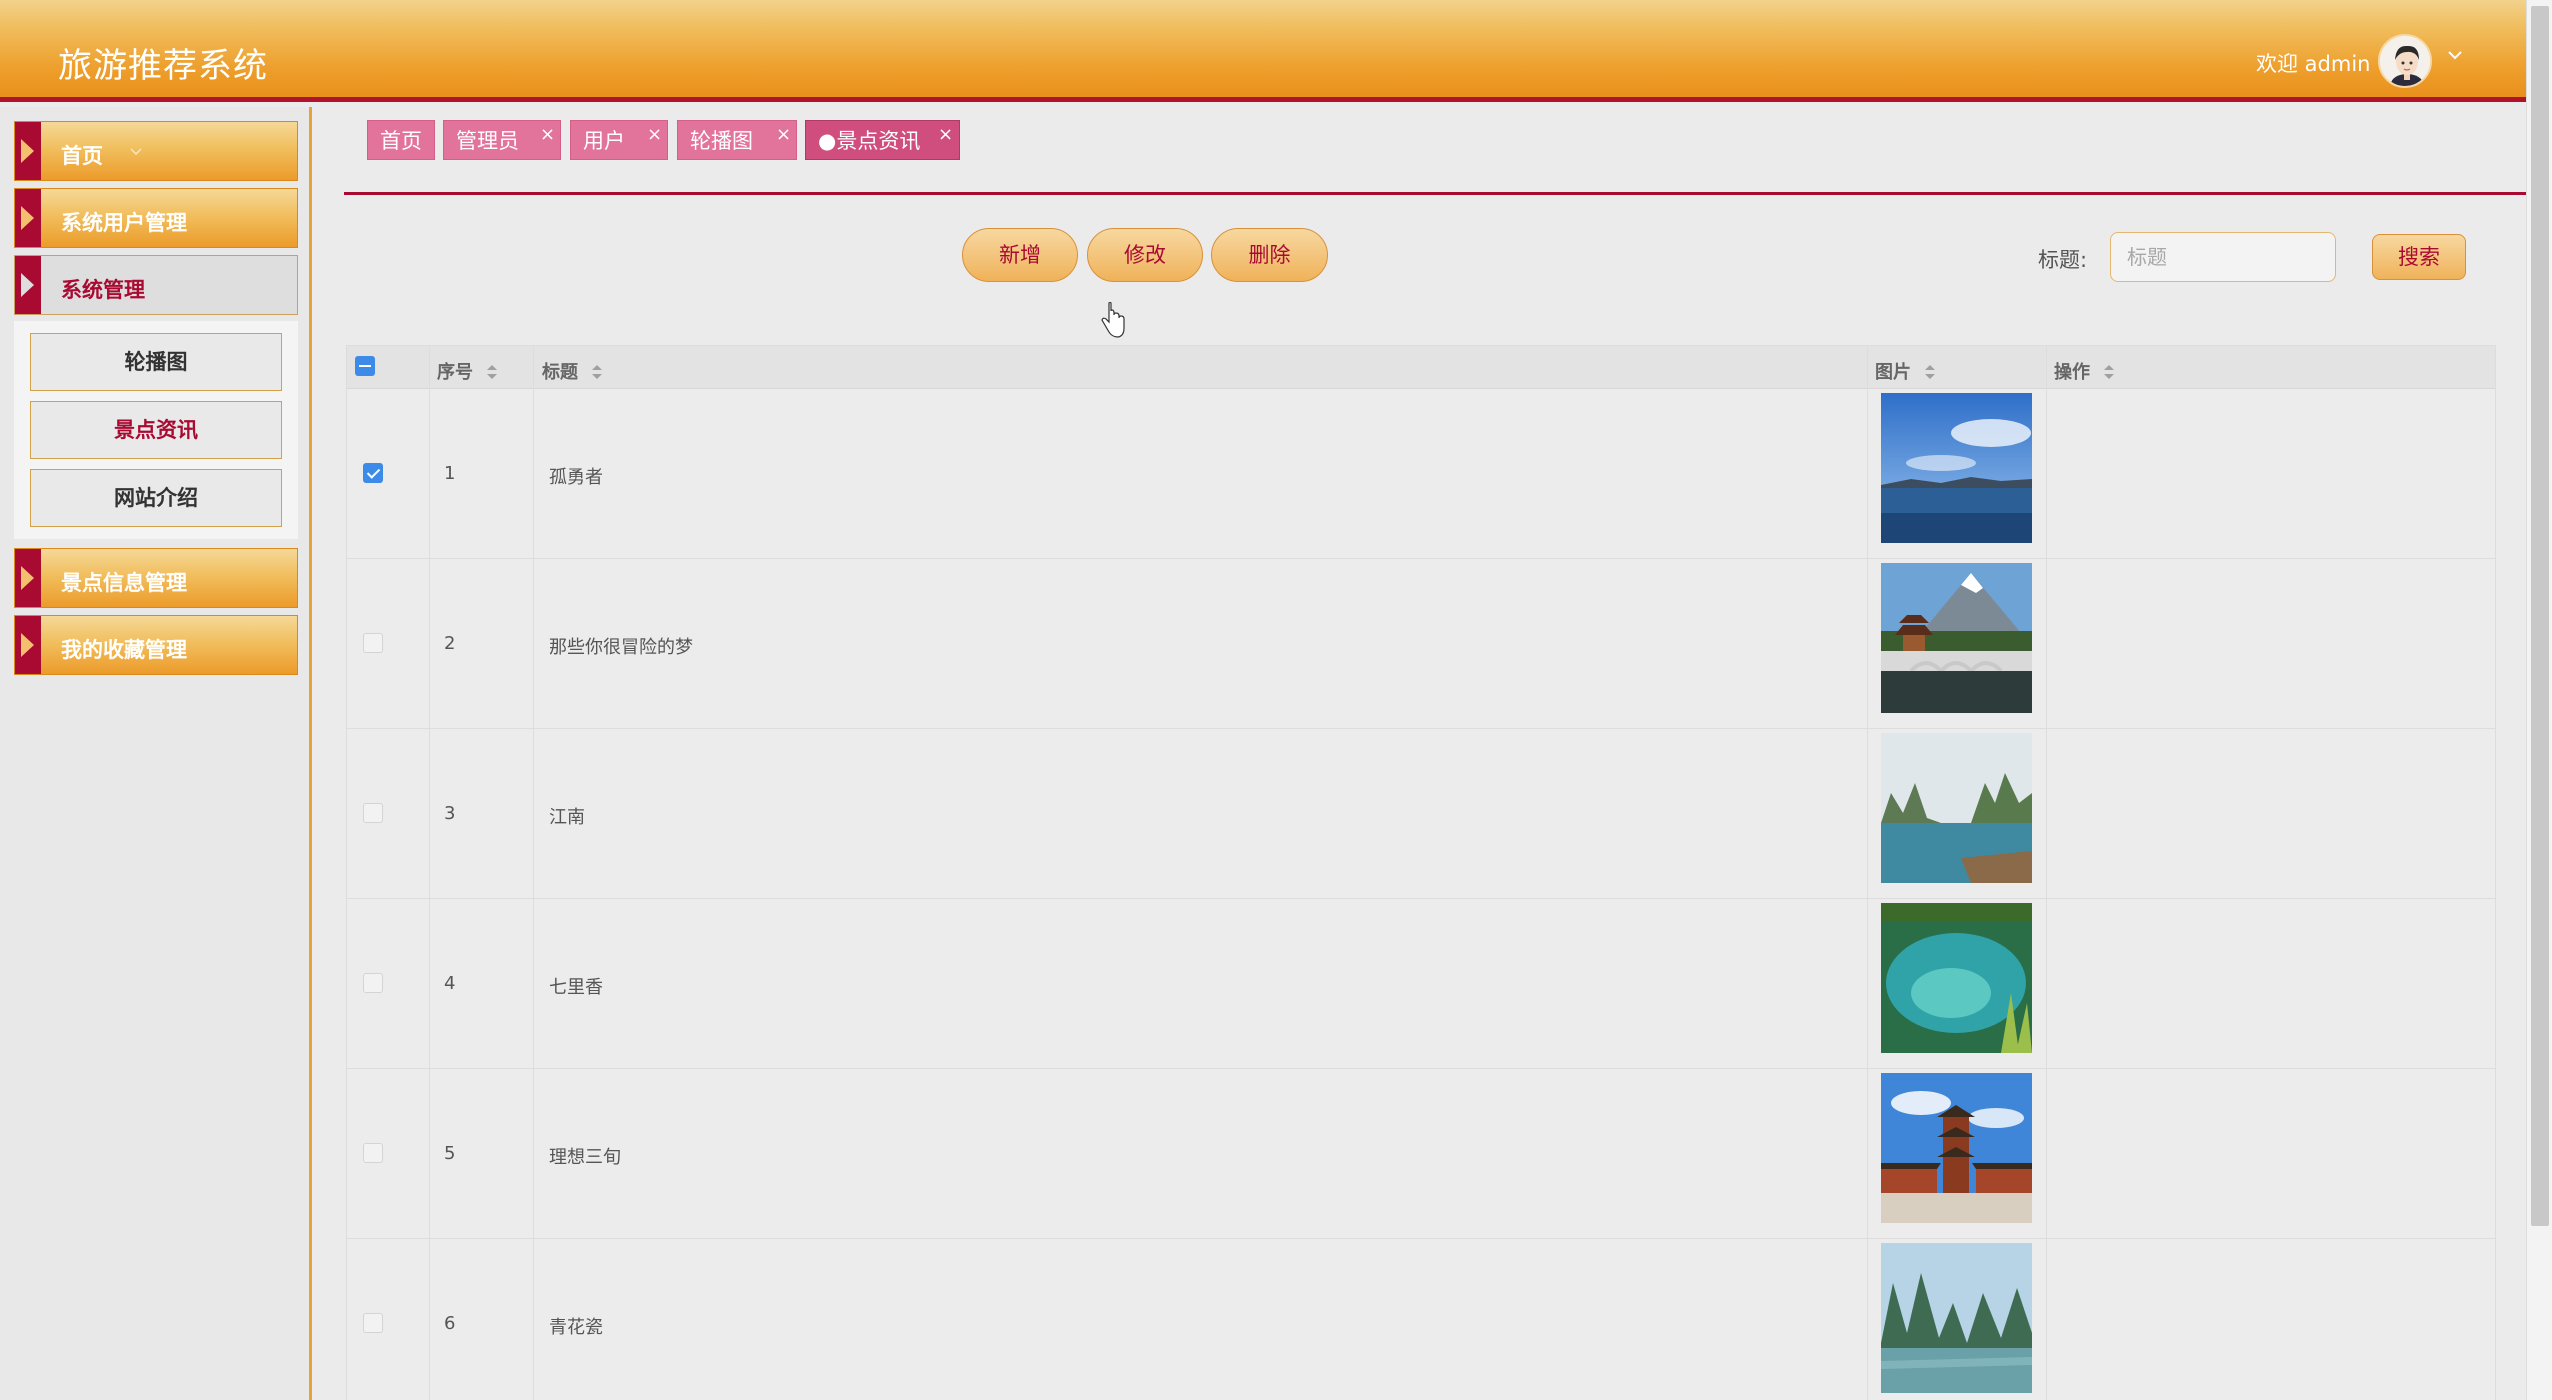 This screenshot has width=2552, height=1400. Describe the element at coordinates (365, 366) in the screenshot. I see `select-all-checkbox` at that location.